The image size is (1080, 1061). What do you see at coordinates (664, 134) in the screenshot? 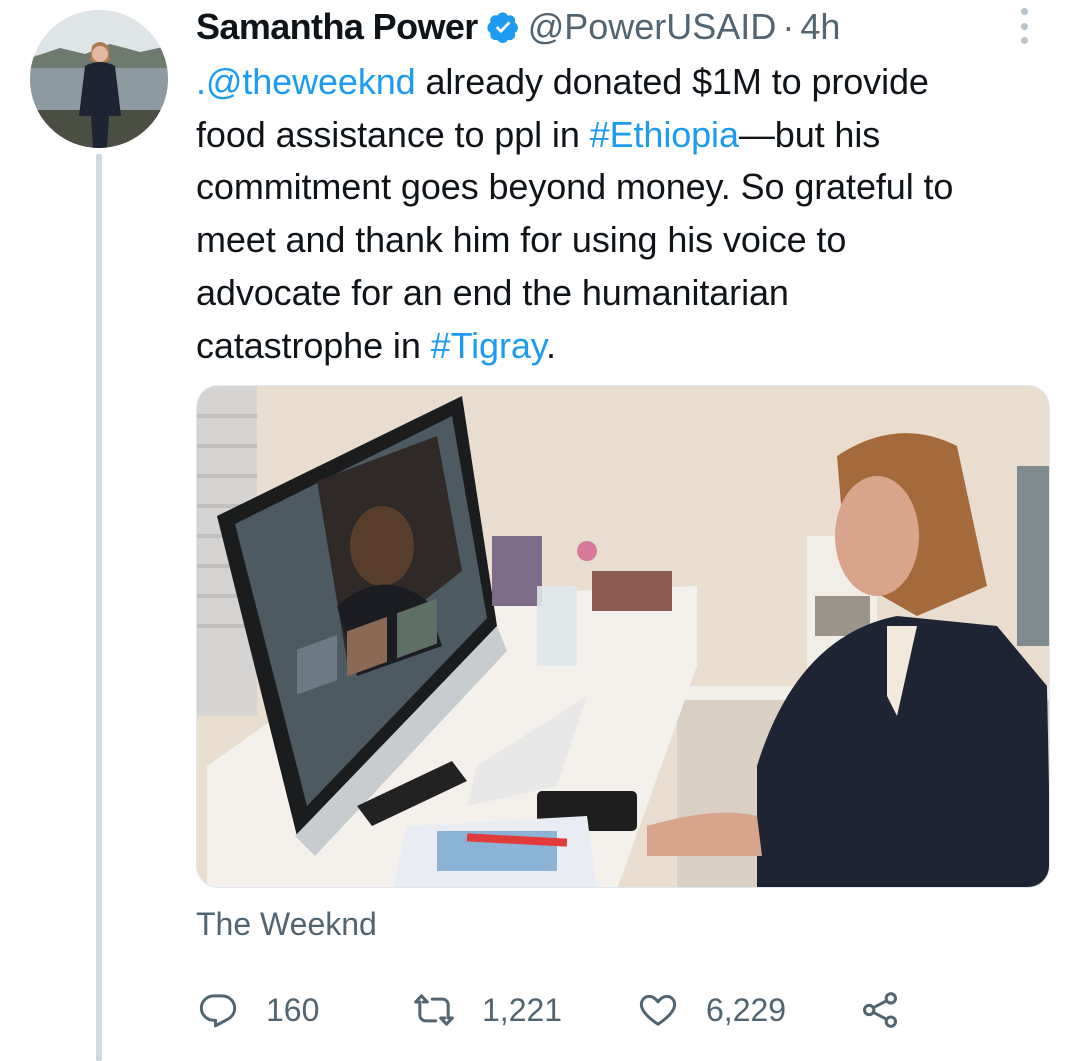
I see `hashtag-link-ethiopia: #Ethiopia` at bounding box center [664, 134].